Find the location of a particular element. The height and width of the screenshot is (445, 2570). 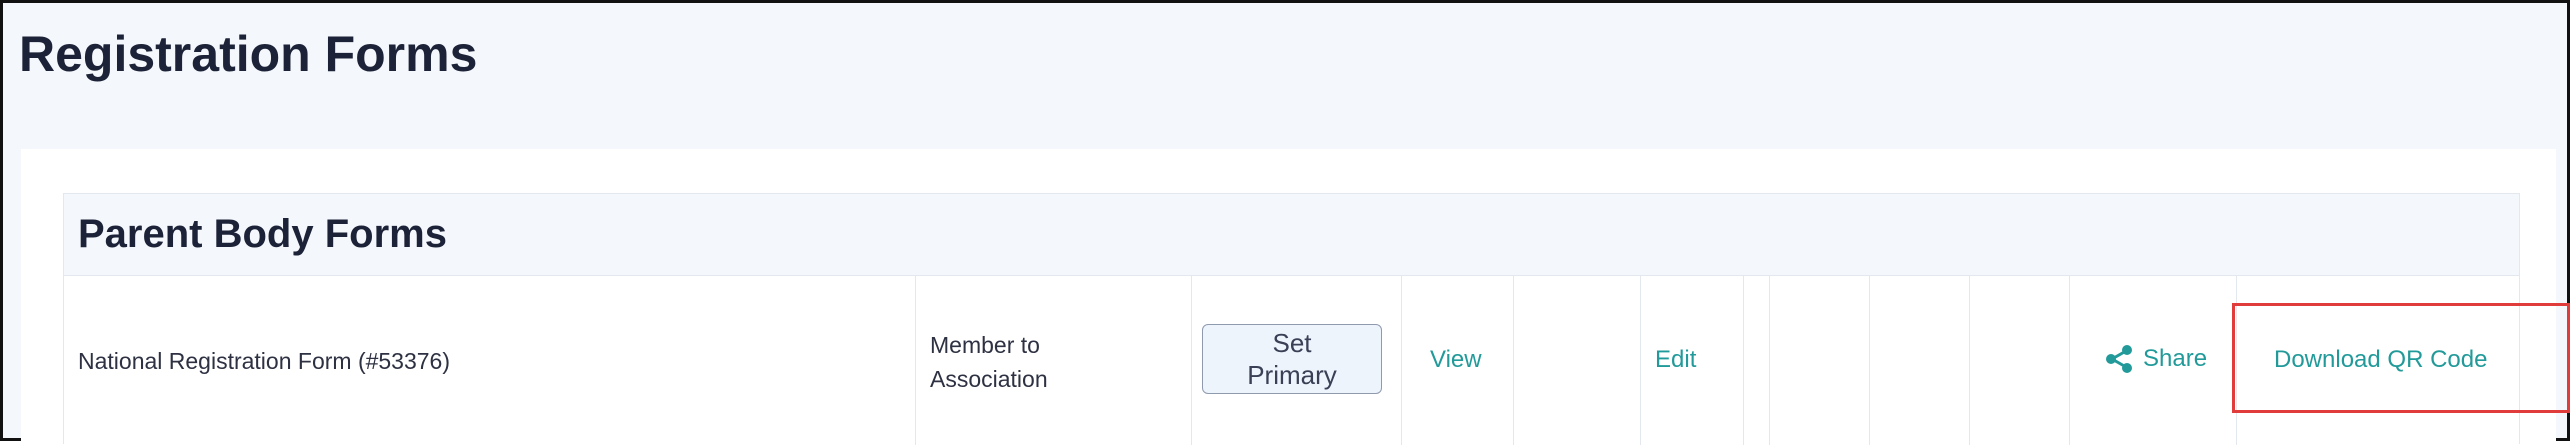

share-cell: Share is located at coordinates (2153, 360).